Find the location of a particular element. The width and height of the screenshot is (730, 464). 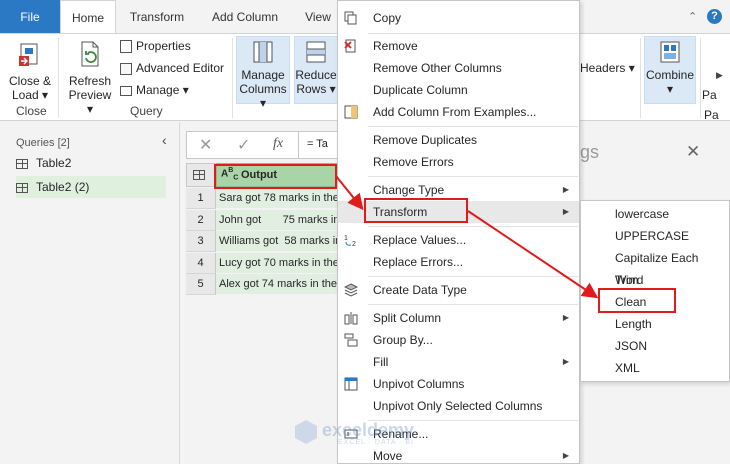

watermark-tagline: EXCEL · DATA · BI is located at coordinates (376, 442).